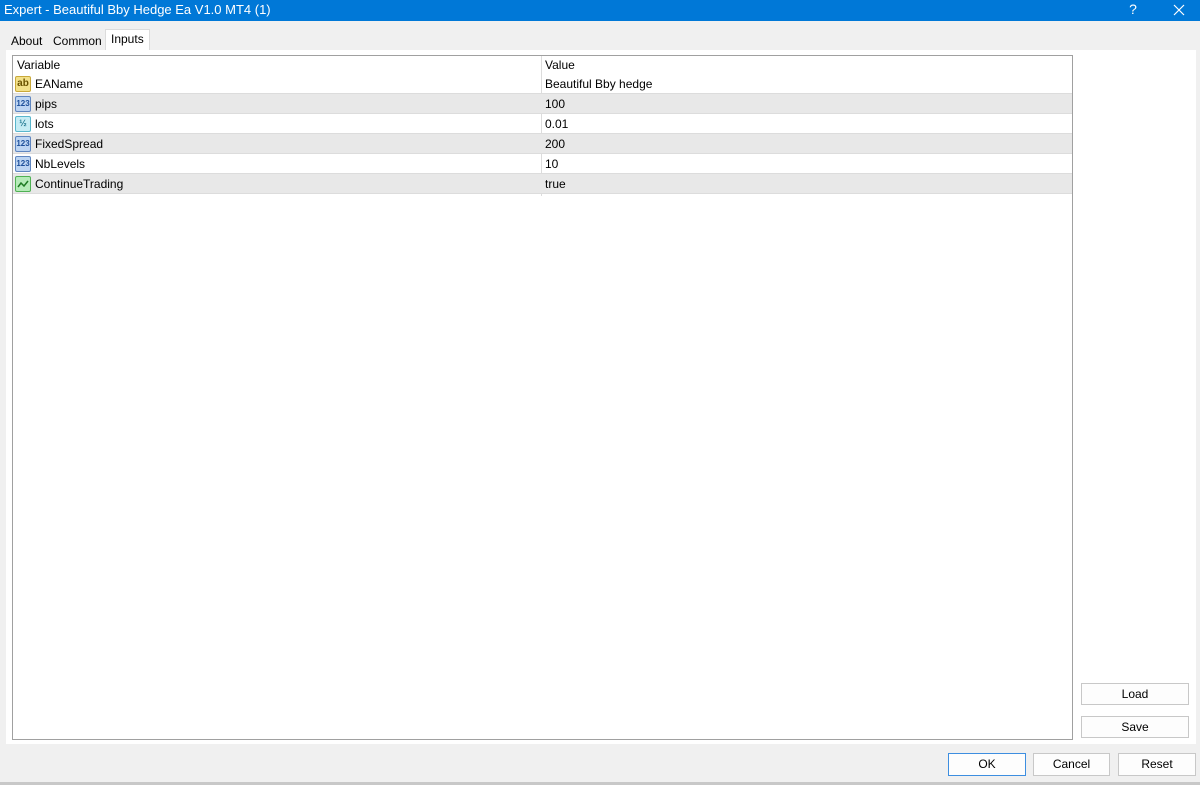  What do you see at coordinates (1071, 764) in the screenshot?
I see `cancel-button: Cancel` at bounding box center [1071, 764].